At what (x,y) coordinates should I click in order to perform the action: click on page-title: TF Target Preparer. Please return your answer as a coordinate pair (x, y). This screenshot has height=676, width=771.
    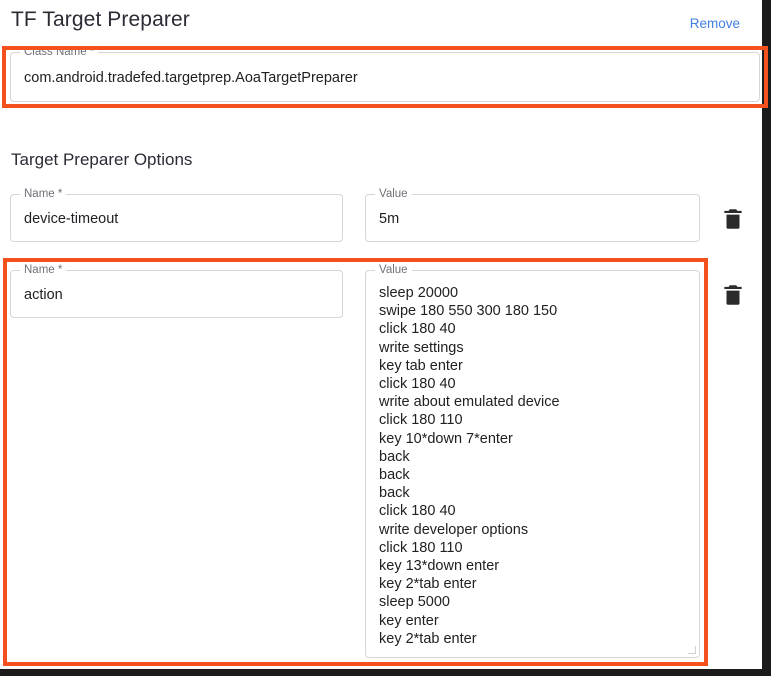
    Looking at the image, I should click on (100, 19).